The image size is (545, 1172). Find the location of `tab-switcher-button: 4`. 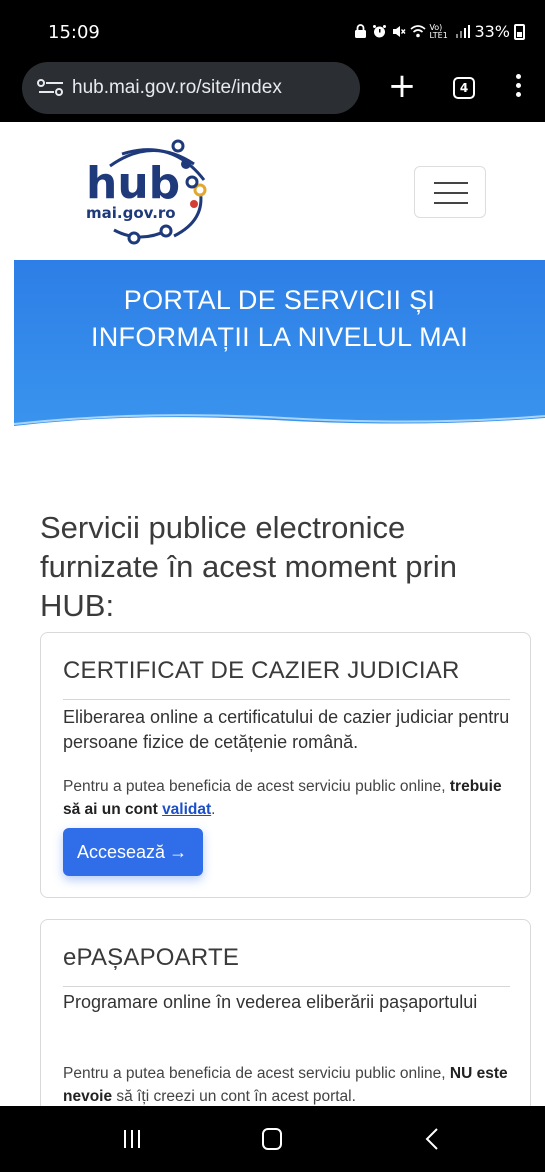

tab-switcher-button: 4 is located at coordinates (464, 88).